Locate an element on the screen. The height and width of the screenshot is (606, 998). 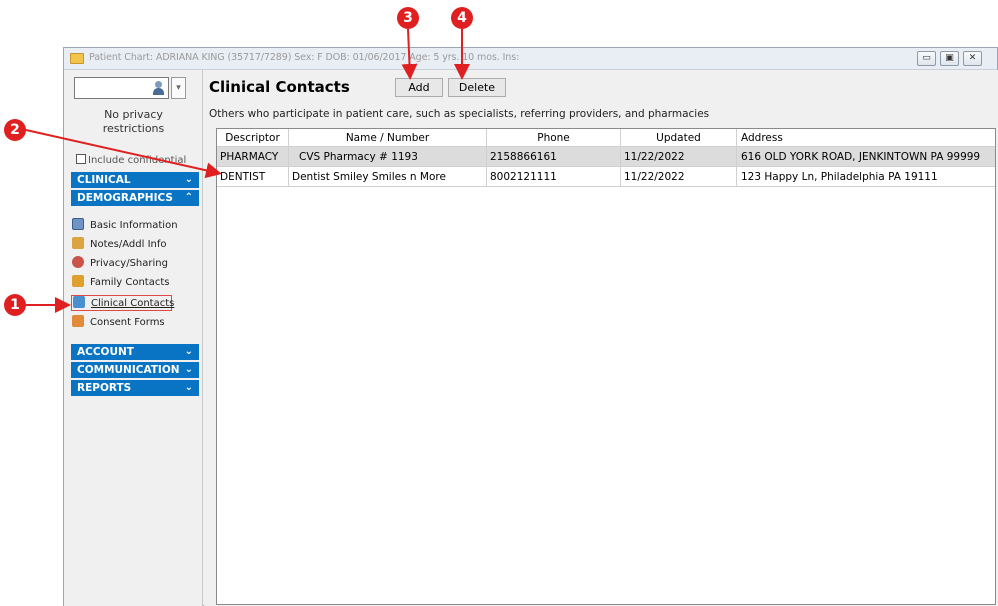
close-button: ✕ is located at coordinates (972, 58).